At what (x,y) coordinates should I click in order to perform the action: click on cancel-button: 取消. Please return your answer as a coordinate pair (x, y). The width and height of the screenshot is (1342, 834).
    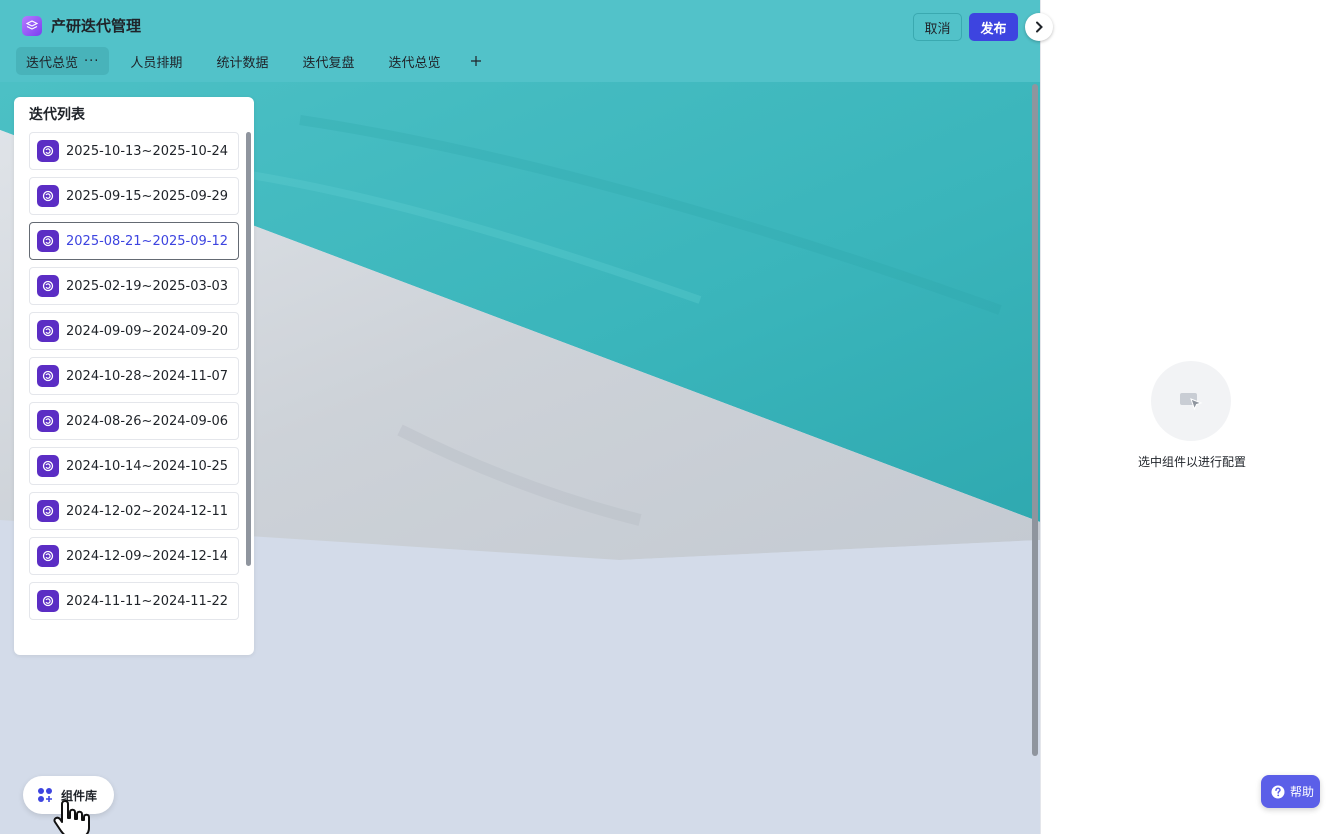
    Looking at the image, I should click on (937, 27).